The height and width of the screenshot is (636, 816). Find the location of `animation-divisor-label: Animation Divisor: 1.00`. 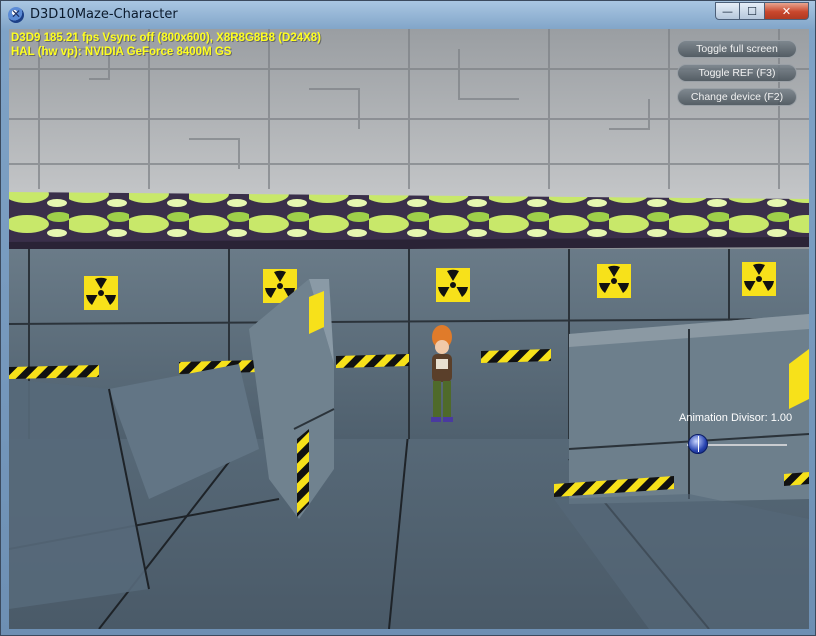

animation-divisor-label: Animation Divisor: 1.00 is located at coordinates (736, 418).